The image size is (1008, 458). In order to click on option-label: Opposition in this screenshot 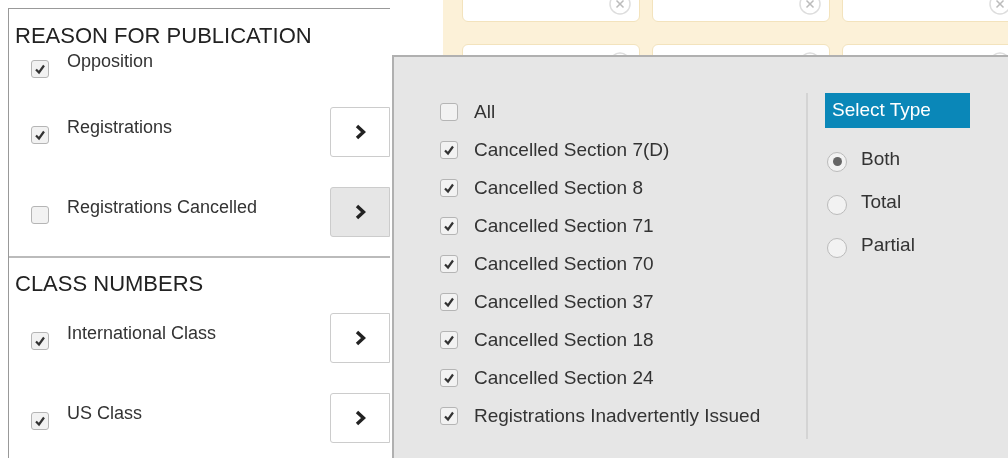, I will do `click(110, 61)`.